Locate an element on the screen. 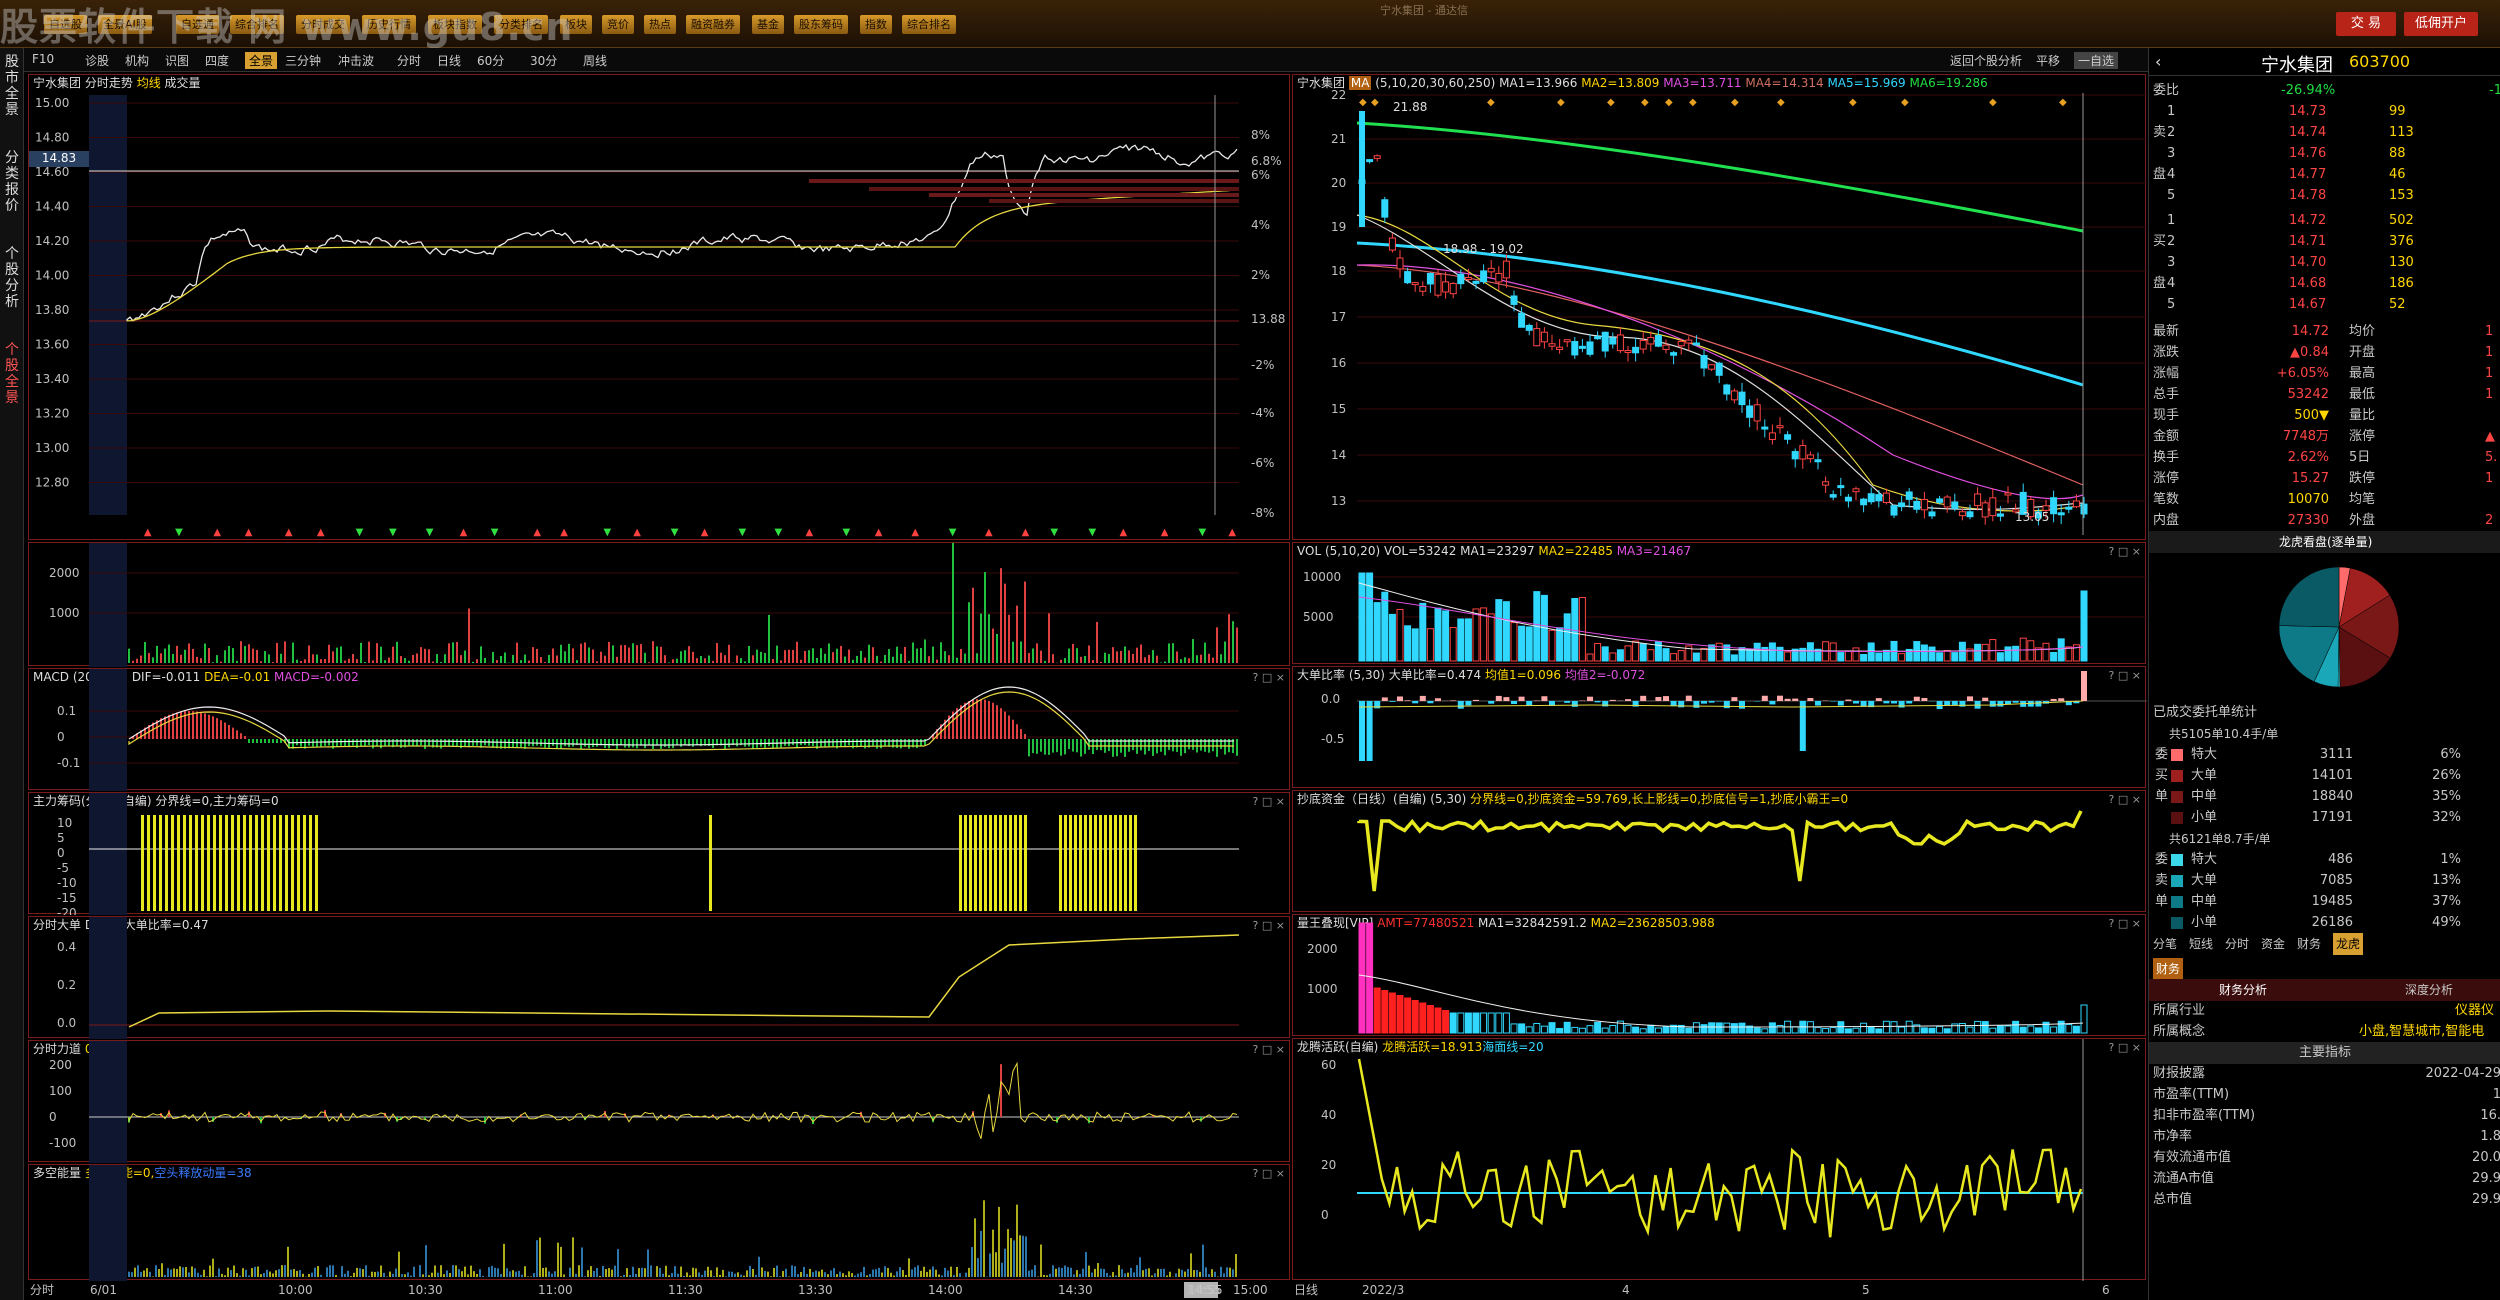 This screenshot has width=2500, height=1300. sell-price: 14.77 is located at coordinates (2307, 175).